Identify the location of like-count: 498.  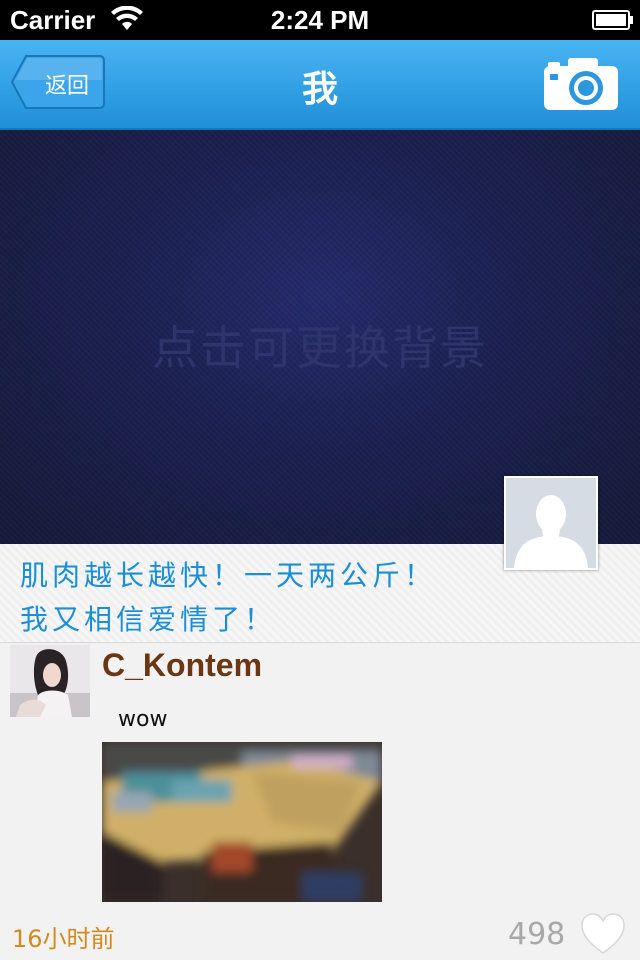
(537, 934).